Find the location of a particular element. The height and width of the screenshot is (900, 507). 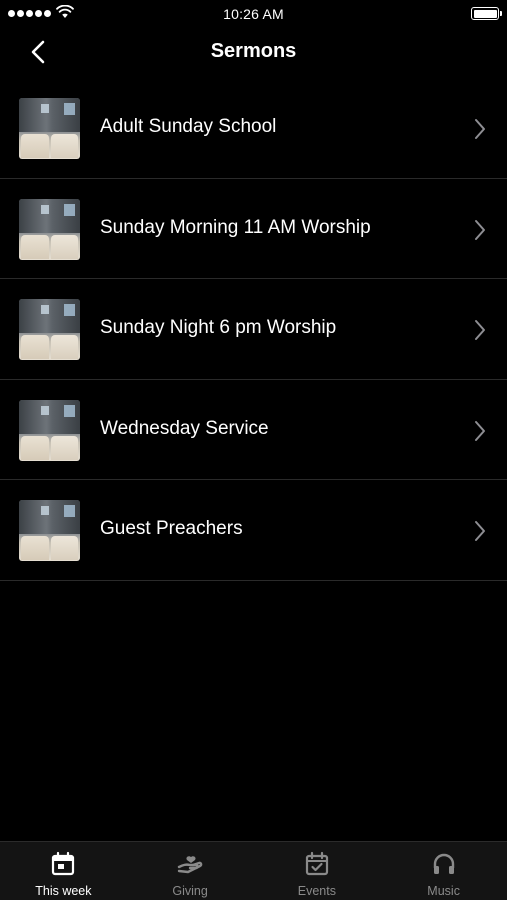

list-item: Sunday Night 6 pm Worship is located at coordinates (253, 329).